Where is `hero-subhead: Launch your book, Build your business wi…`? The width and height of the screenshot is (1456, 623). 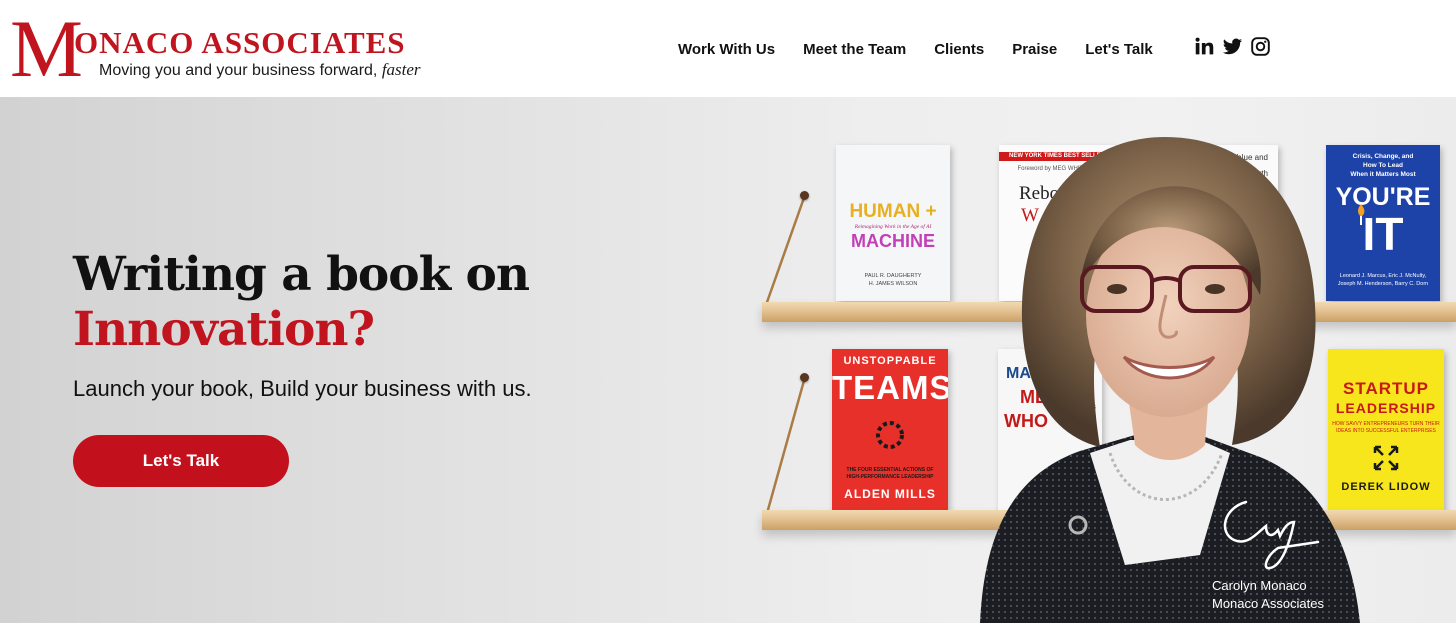
hero-subhead: Launch your book, Build your business wi… is located at coordinates (302, 388).